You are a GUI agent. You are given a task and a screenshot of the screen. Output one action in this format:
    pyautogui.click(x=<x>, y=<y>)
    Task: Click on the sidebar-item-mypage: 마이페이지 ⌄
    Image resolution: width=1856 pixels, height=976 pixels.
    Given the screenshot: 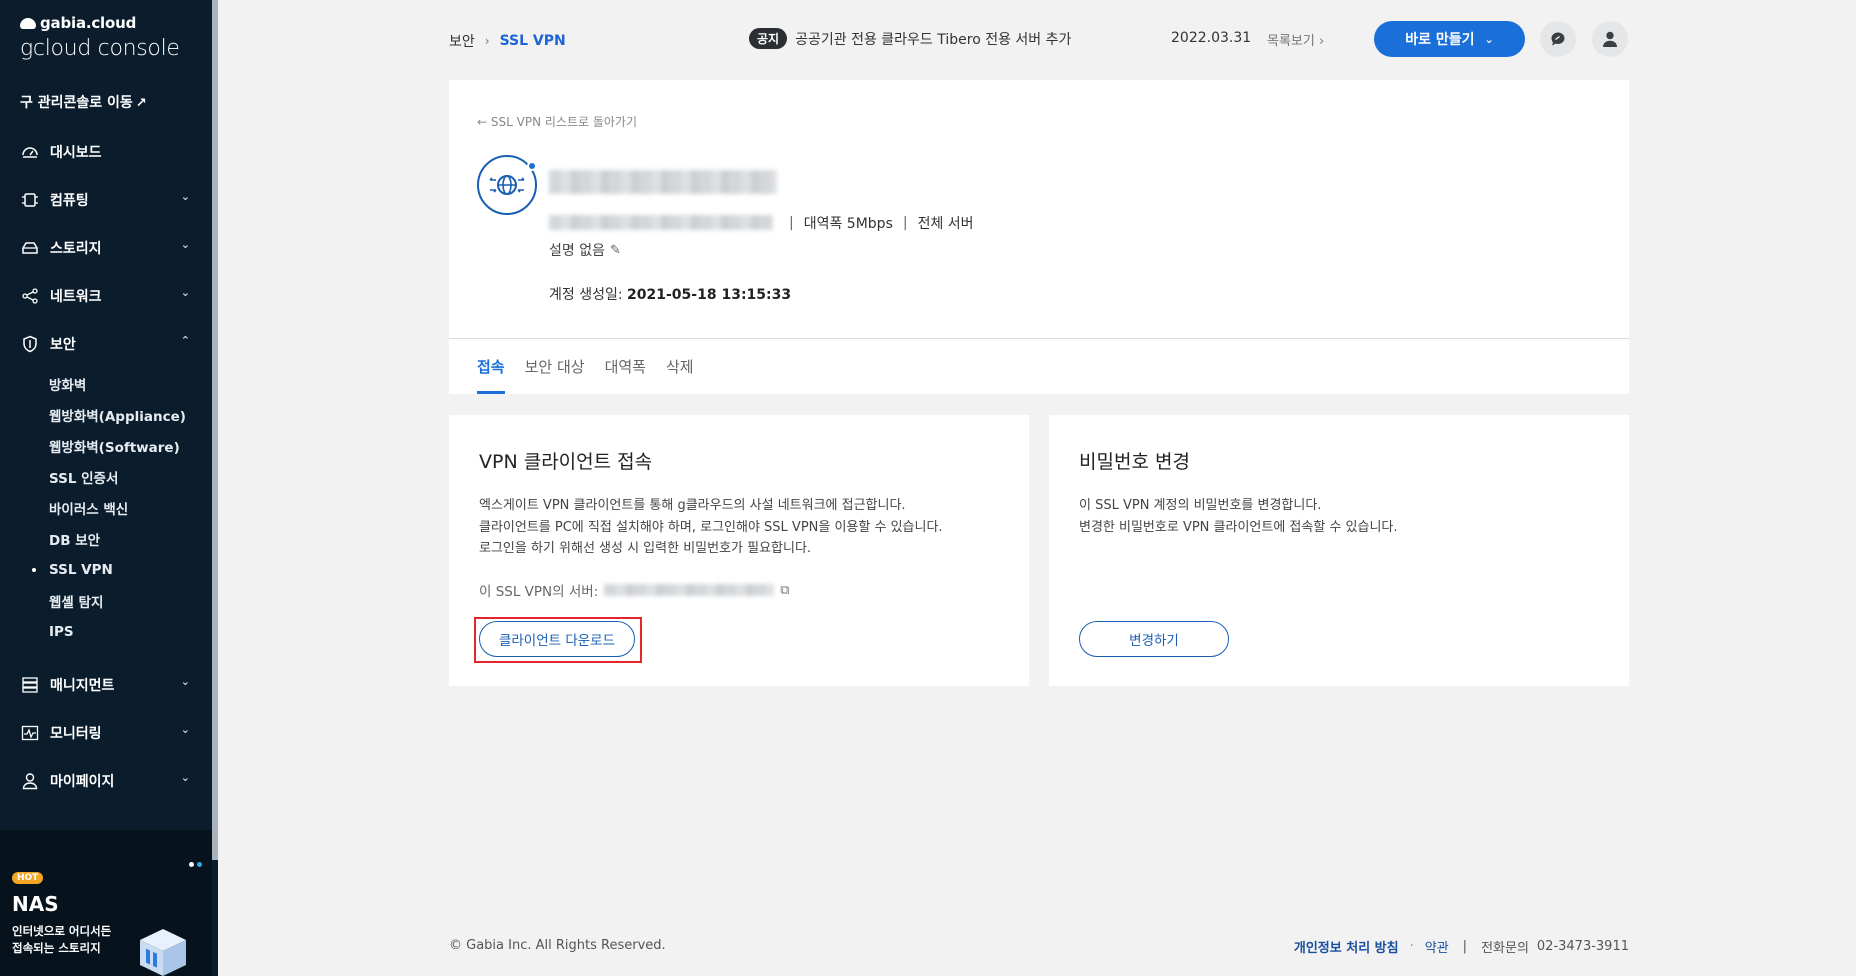 What is the action you would take?
    pyautogui.click(x=106, y=781)
    